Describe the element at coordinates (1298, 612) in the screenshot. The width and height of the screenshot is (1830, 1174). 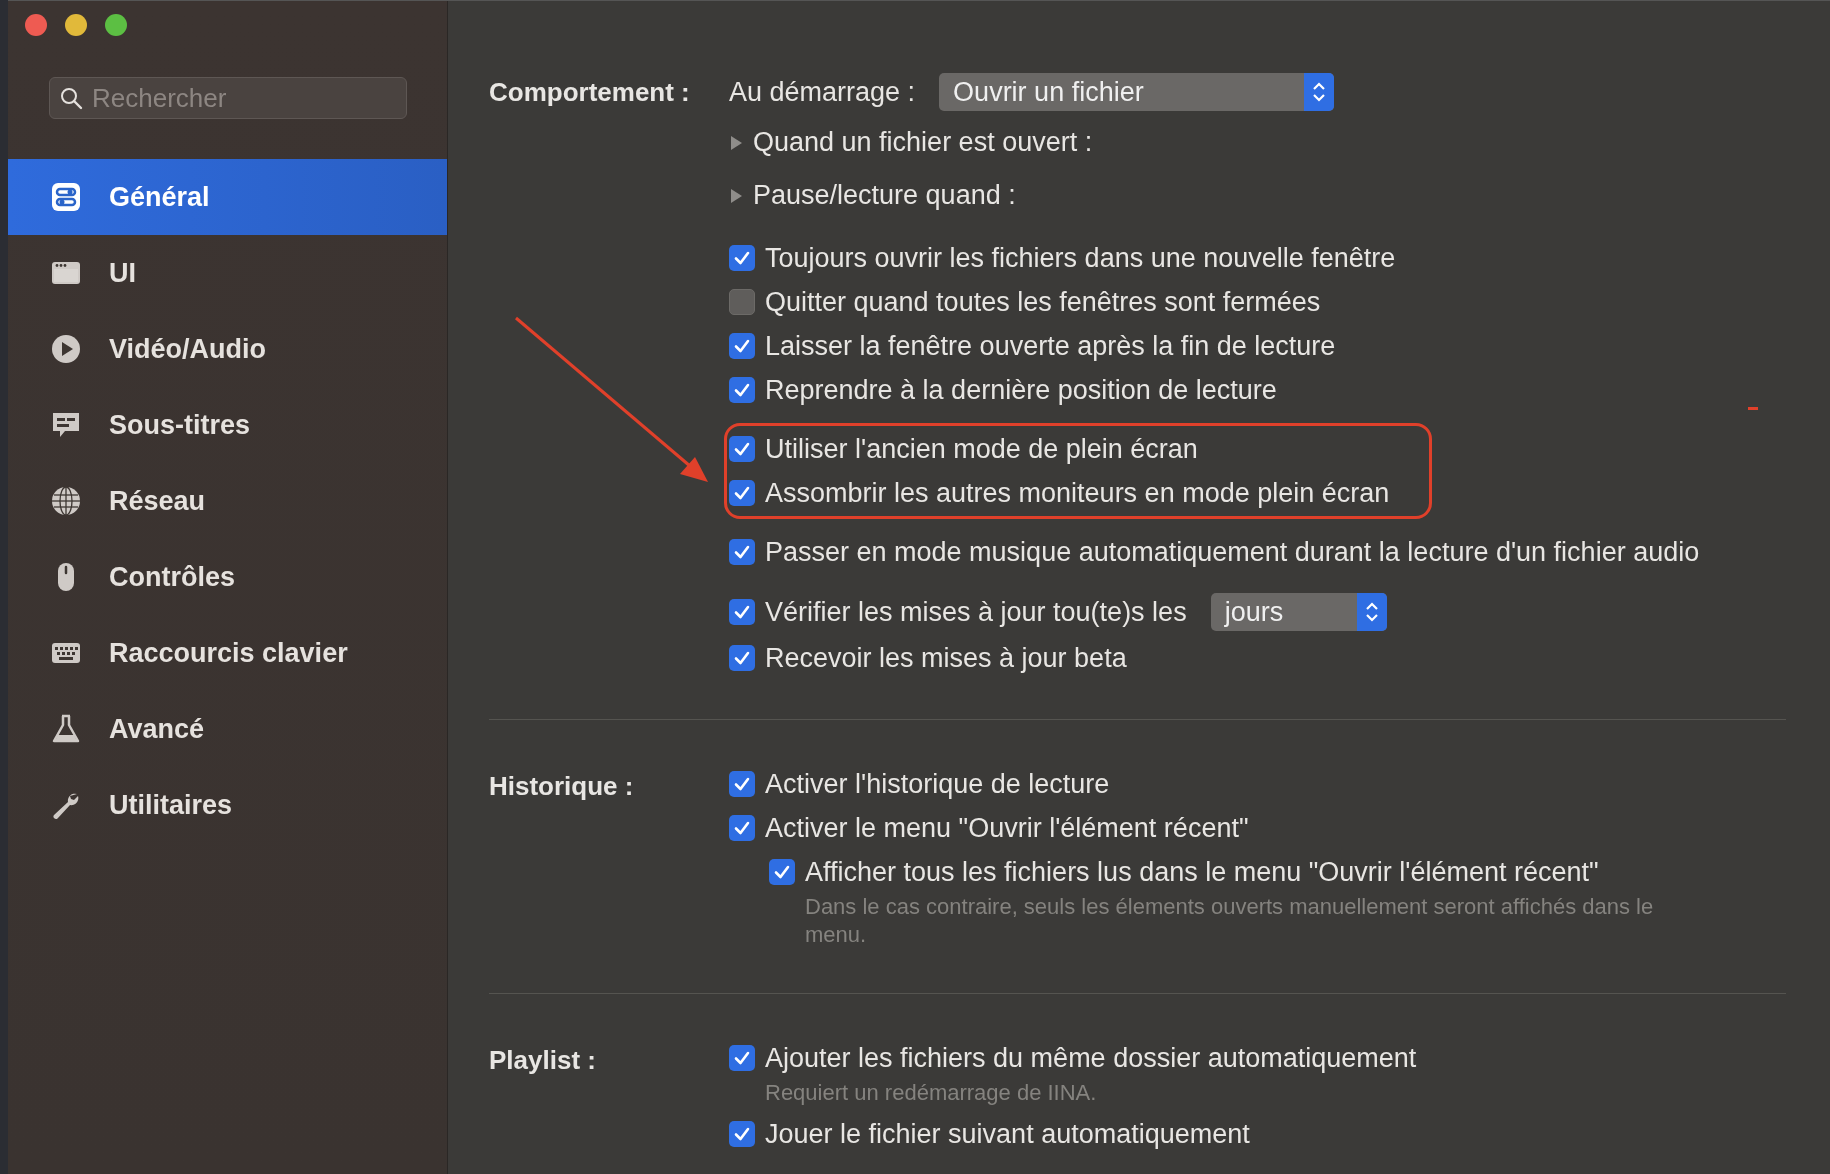
I see `popup-button: jours` at that location.